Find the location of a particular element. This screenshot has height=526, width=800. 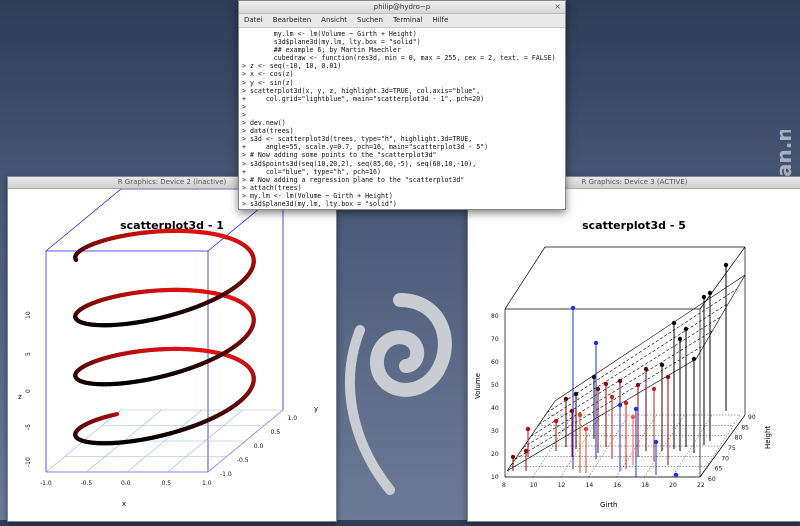

x-axis-label: Girth is located at coordinates (608, 505).